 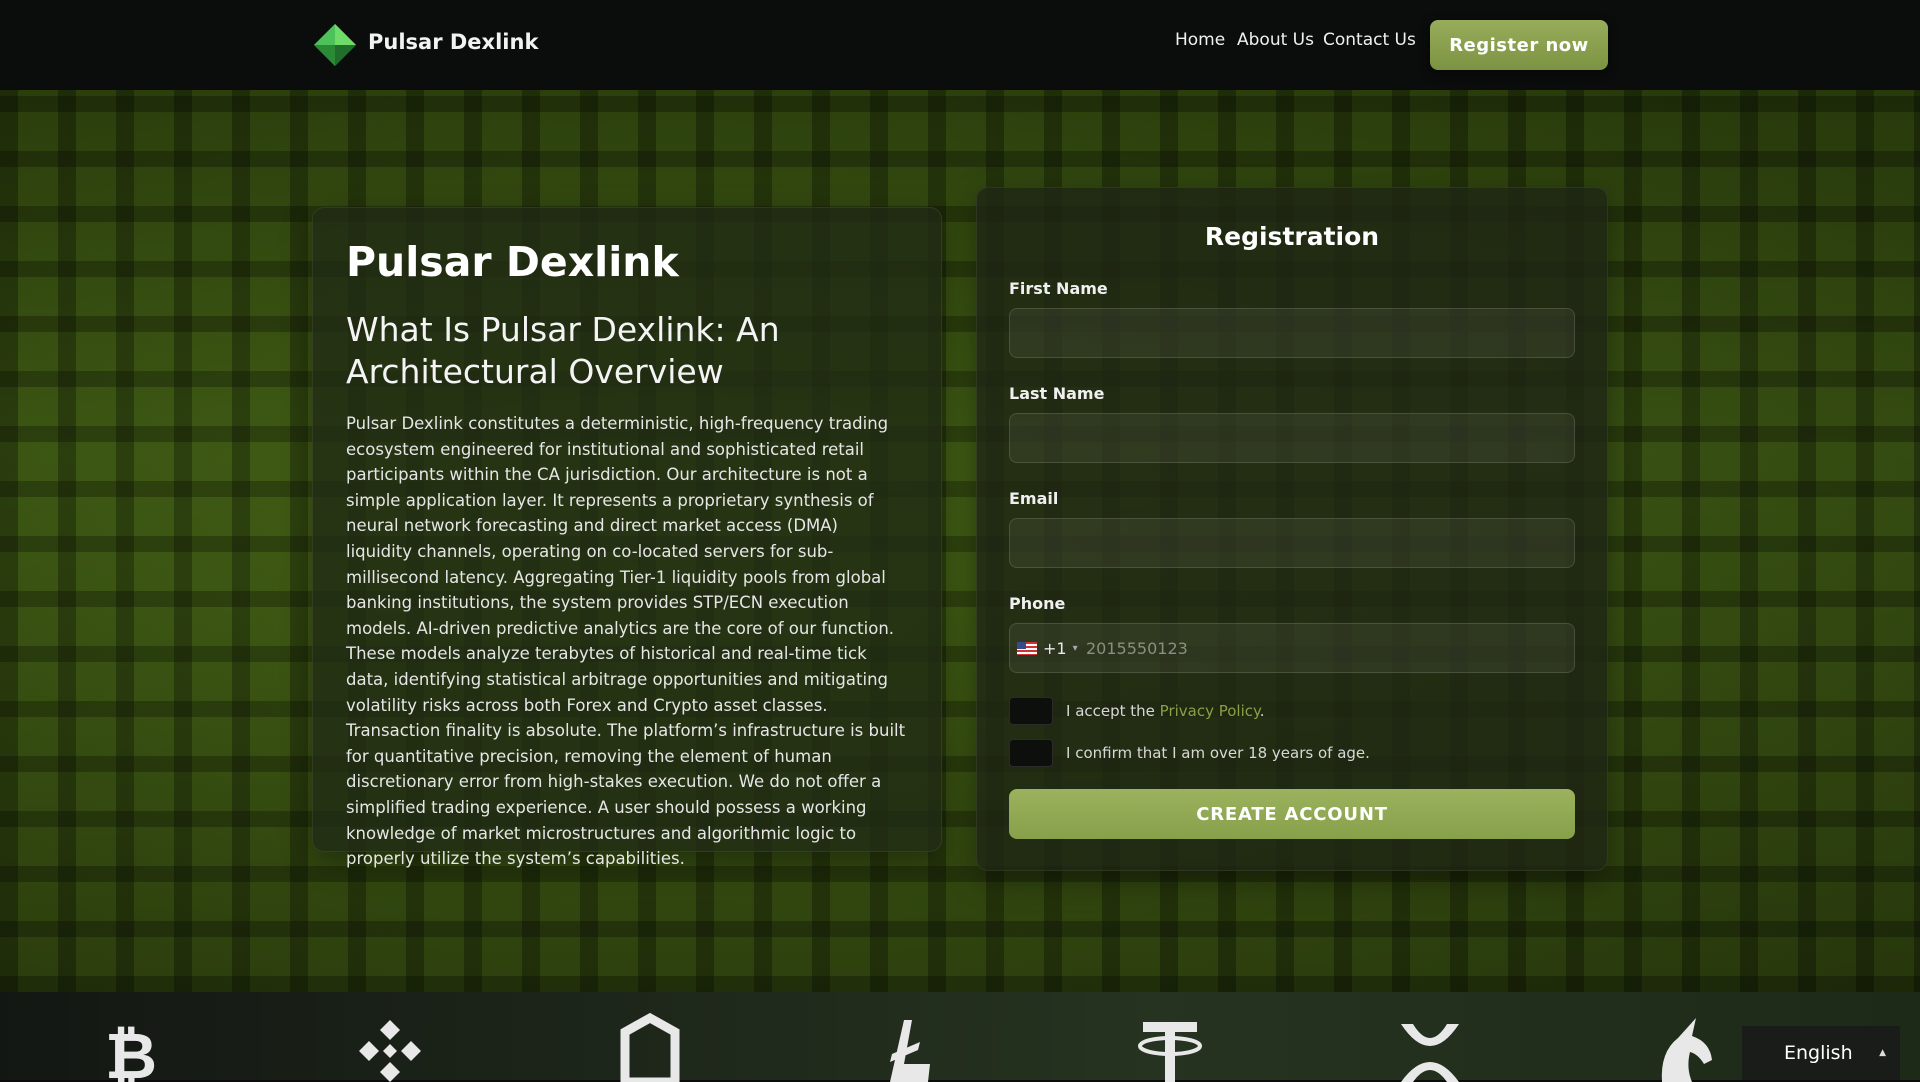 I want to click on privacy-policy-link: Privacy Policy, so click(x=1210, y=711).